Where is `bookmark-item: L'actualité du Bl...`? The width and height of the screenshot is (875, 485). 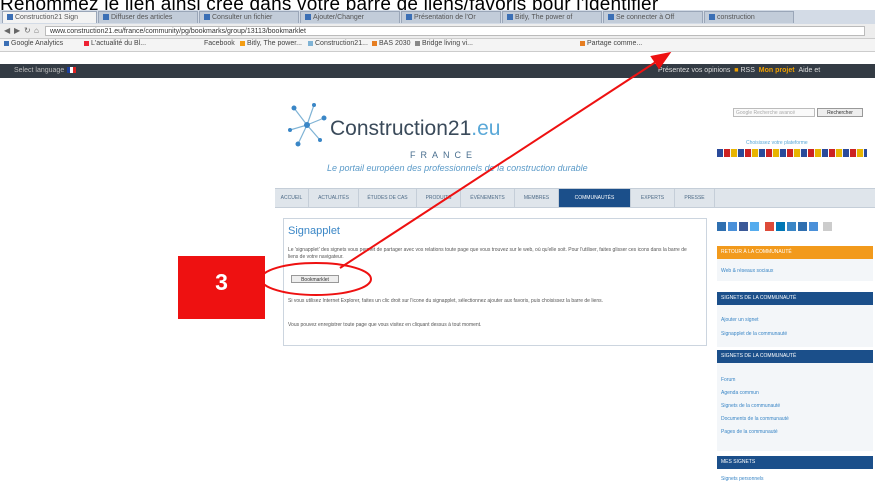 bookmark-item: L'actualité du Bl... is located at coordinates (115, 43).